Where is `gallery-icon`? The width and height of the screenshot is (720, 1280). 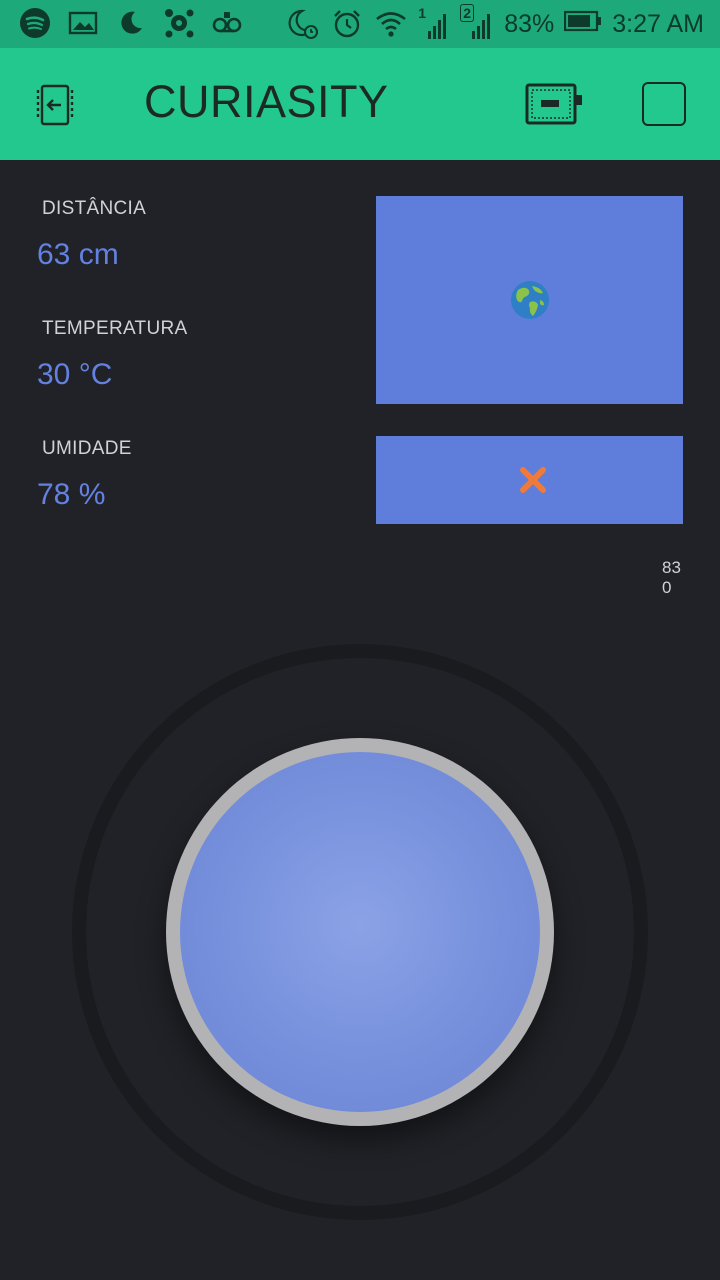 gallery-icon is located at coordinates (83, 23).